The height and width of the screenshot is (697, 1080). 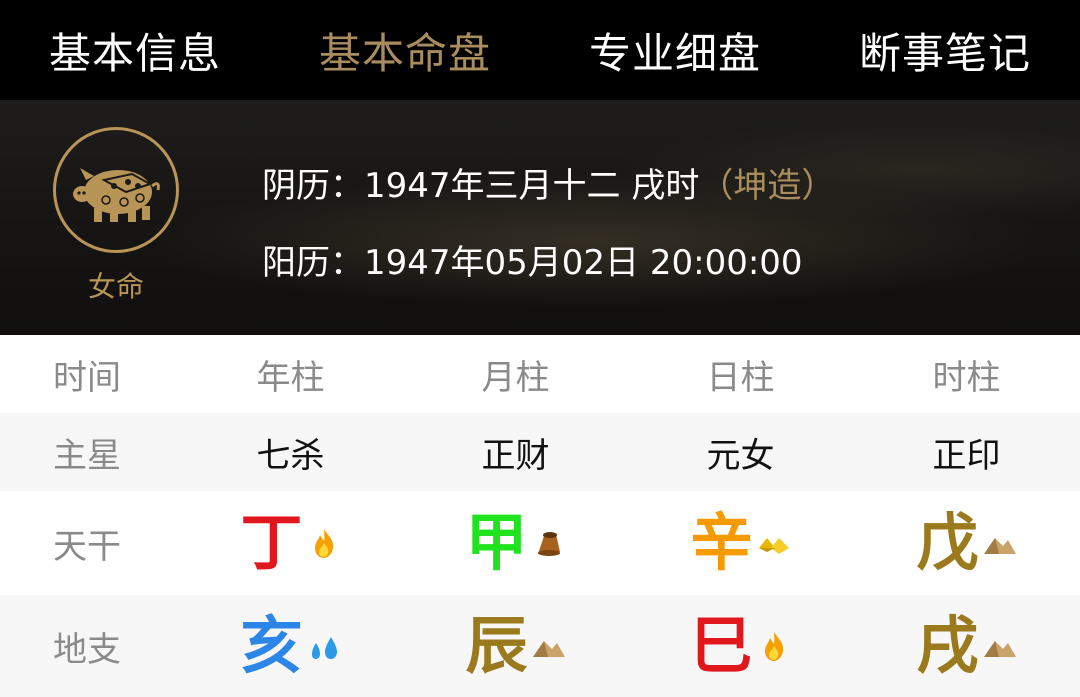 What do you see at coordinates (740, 455) in the screenshot?
I see `main-star-day: 元女` at bounding box center [740, 455].